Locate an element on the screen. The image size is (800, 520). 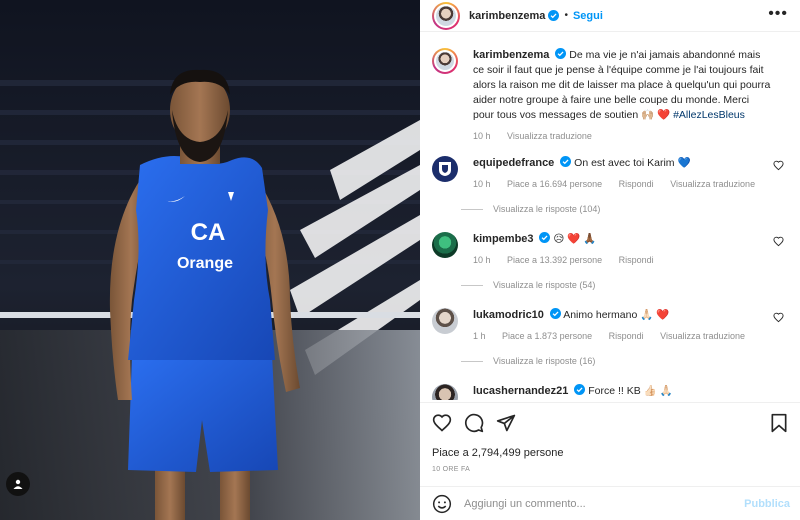
caption-username: karimbenzema is located at coordinates (511, 55).